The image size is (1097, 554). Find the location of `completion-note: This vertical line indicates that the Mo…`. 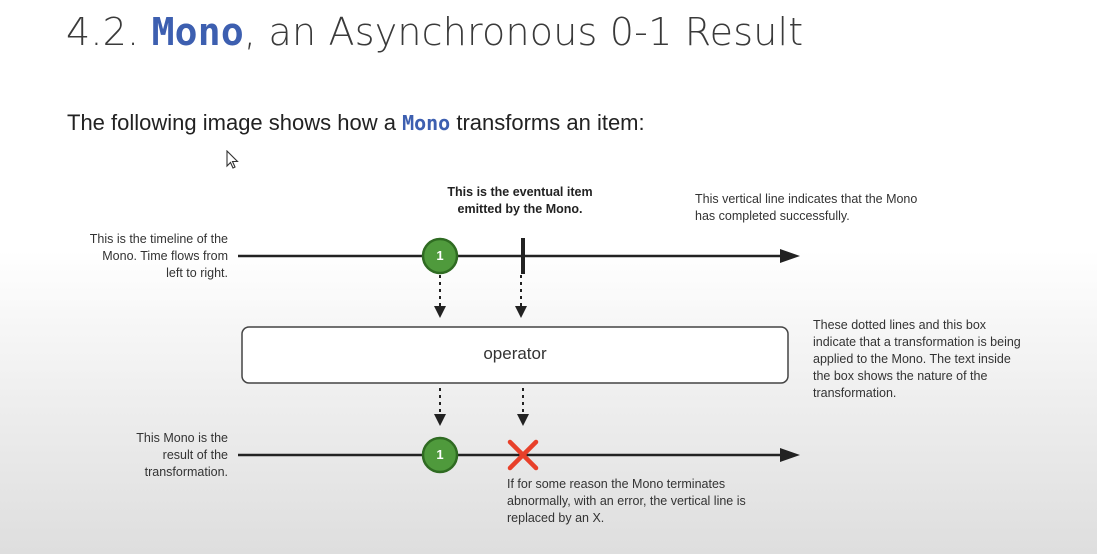

completion-note: This vertical line indicates that the Mo… is located at coordinates (845, 208).